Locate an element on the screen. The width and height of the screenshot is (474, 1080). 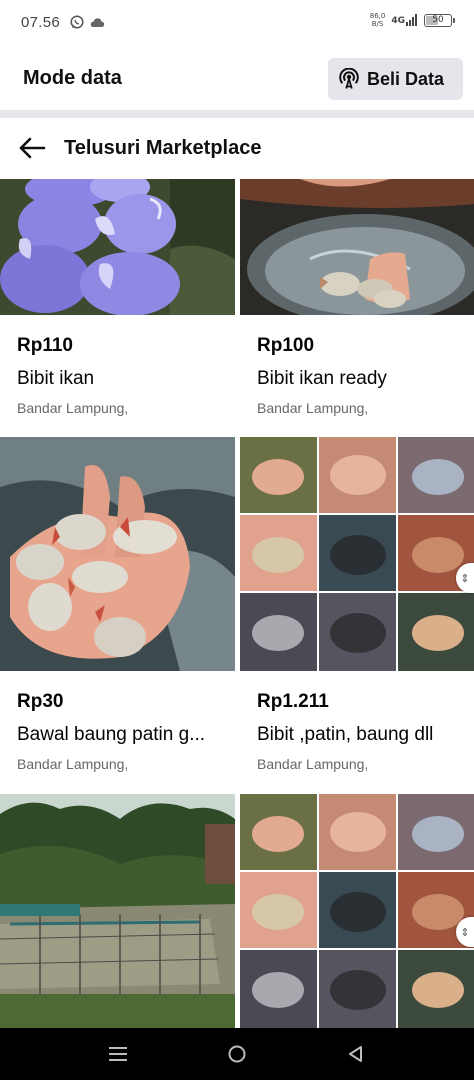
marketplace-header: Telusuri Marketplace is located at coordinates (237, 148).